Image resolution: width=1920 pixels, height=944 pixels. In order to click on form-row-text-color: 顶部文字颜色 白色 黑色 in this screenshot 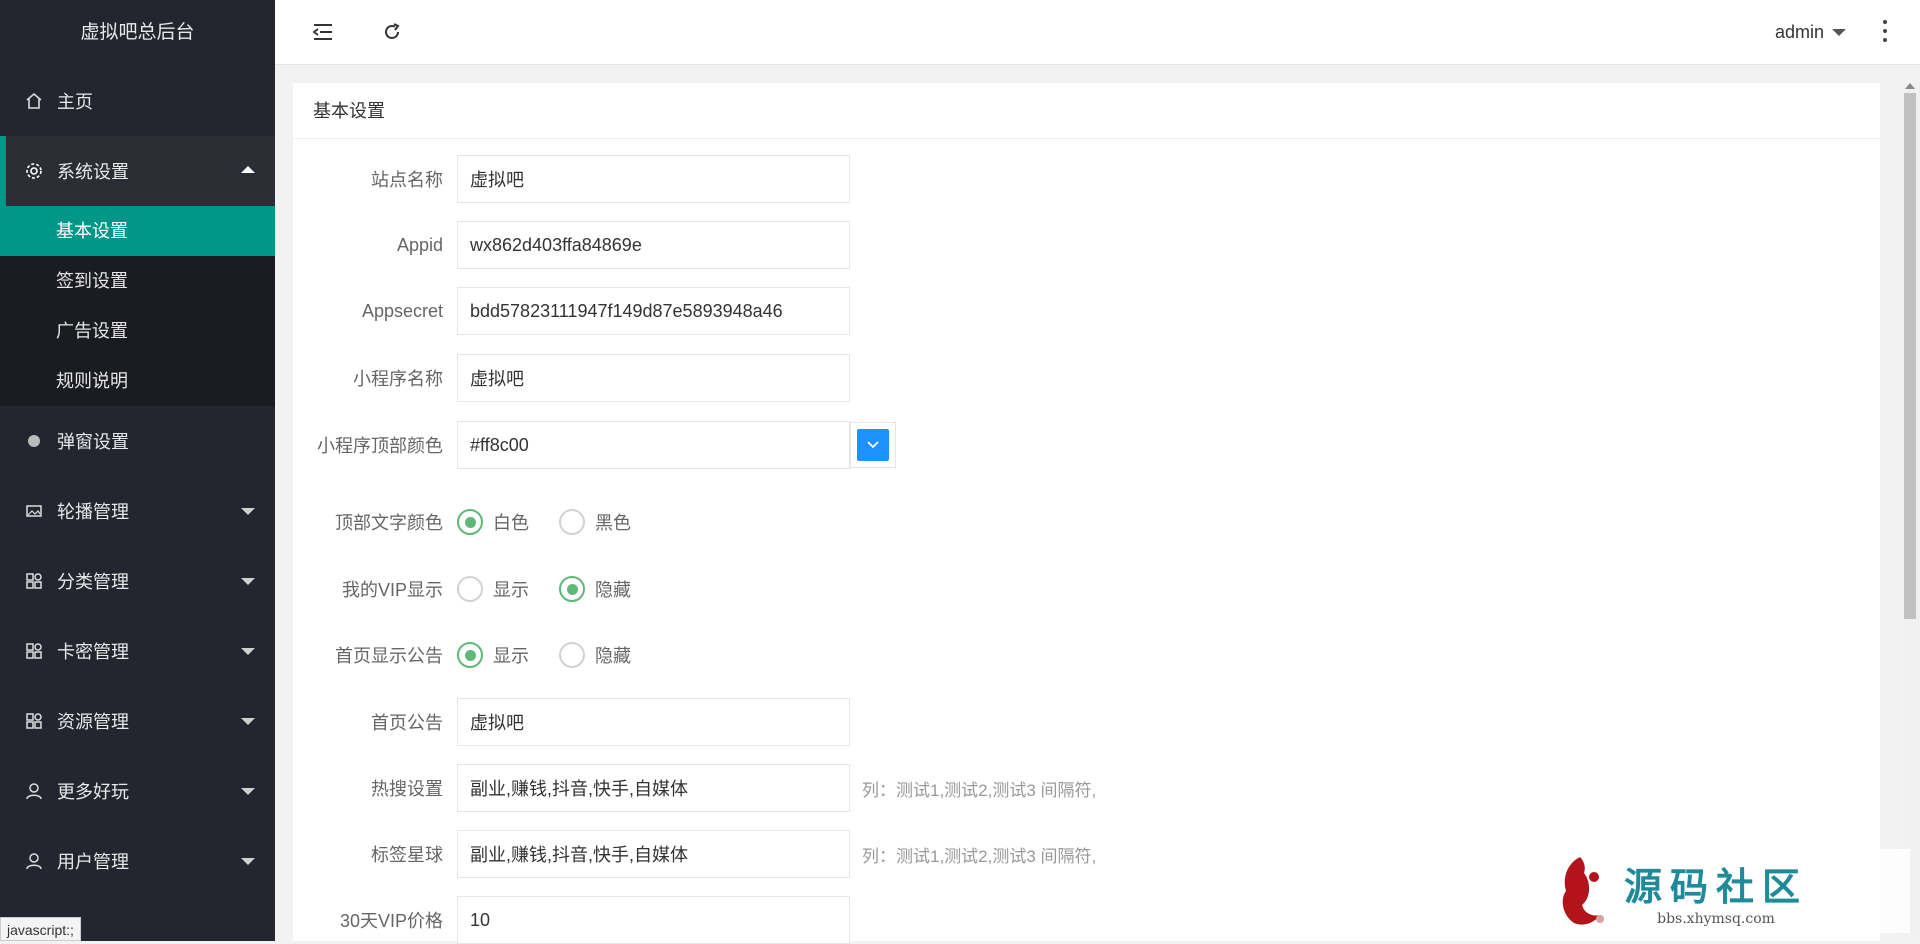, I will do `click(477, 522)`.